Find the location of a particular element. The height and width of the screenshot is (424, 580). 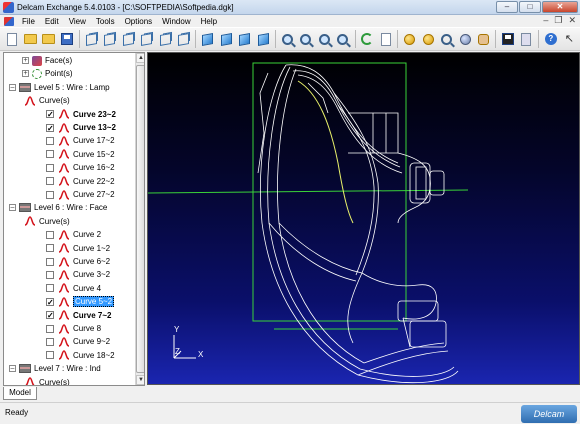

new-document-icon is located at coordinates (11, 39).